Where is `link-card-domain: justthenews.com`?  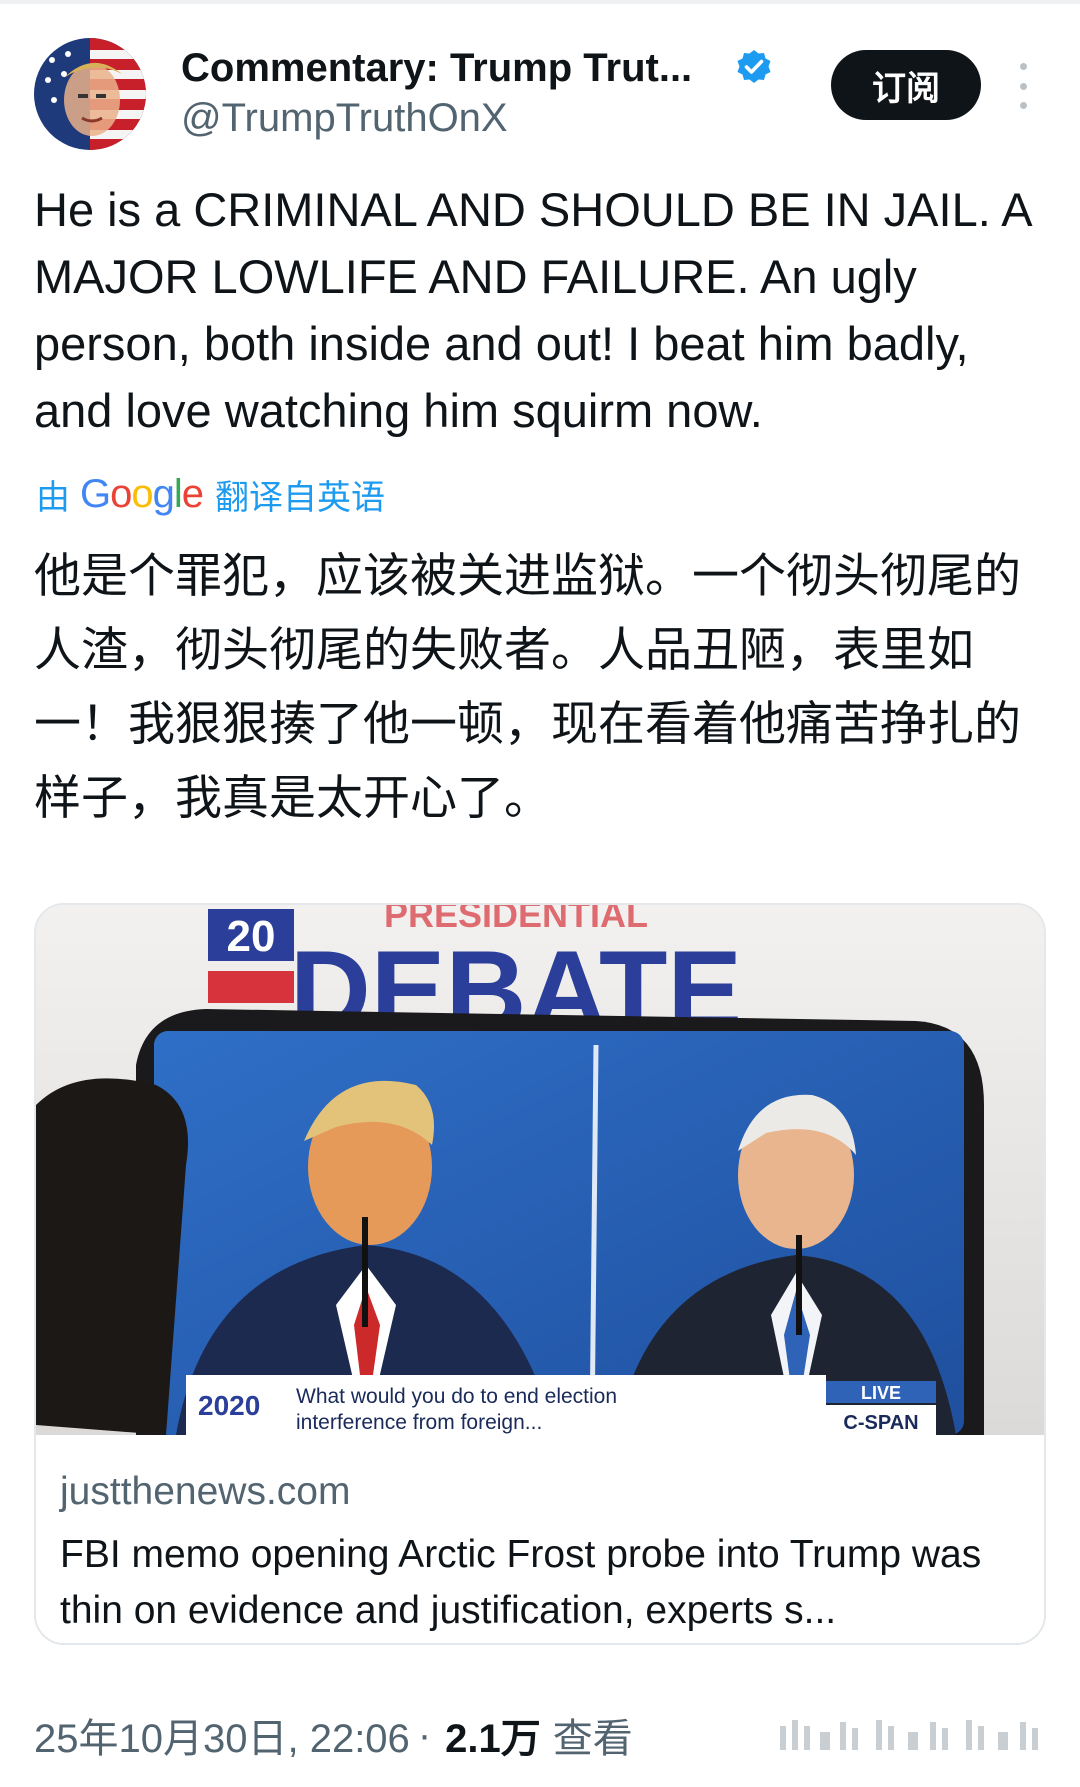 link-card-domain: justthenews.com is located at coordinates (205, 1491).